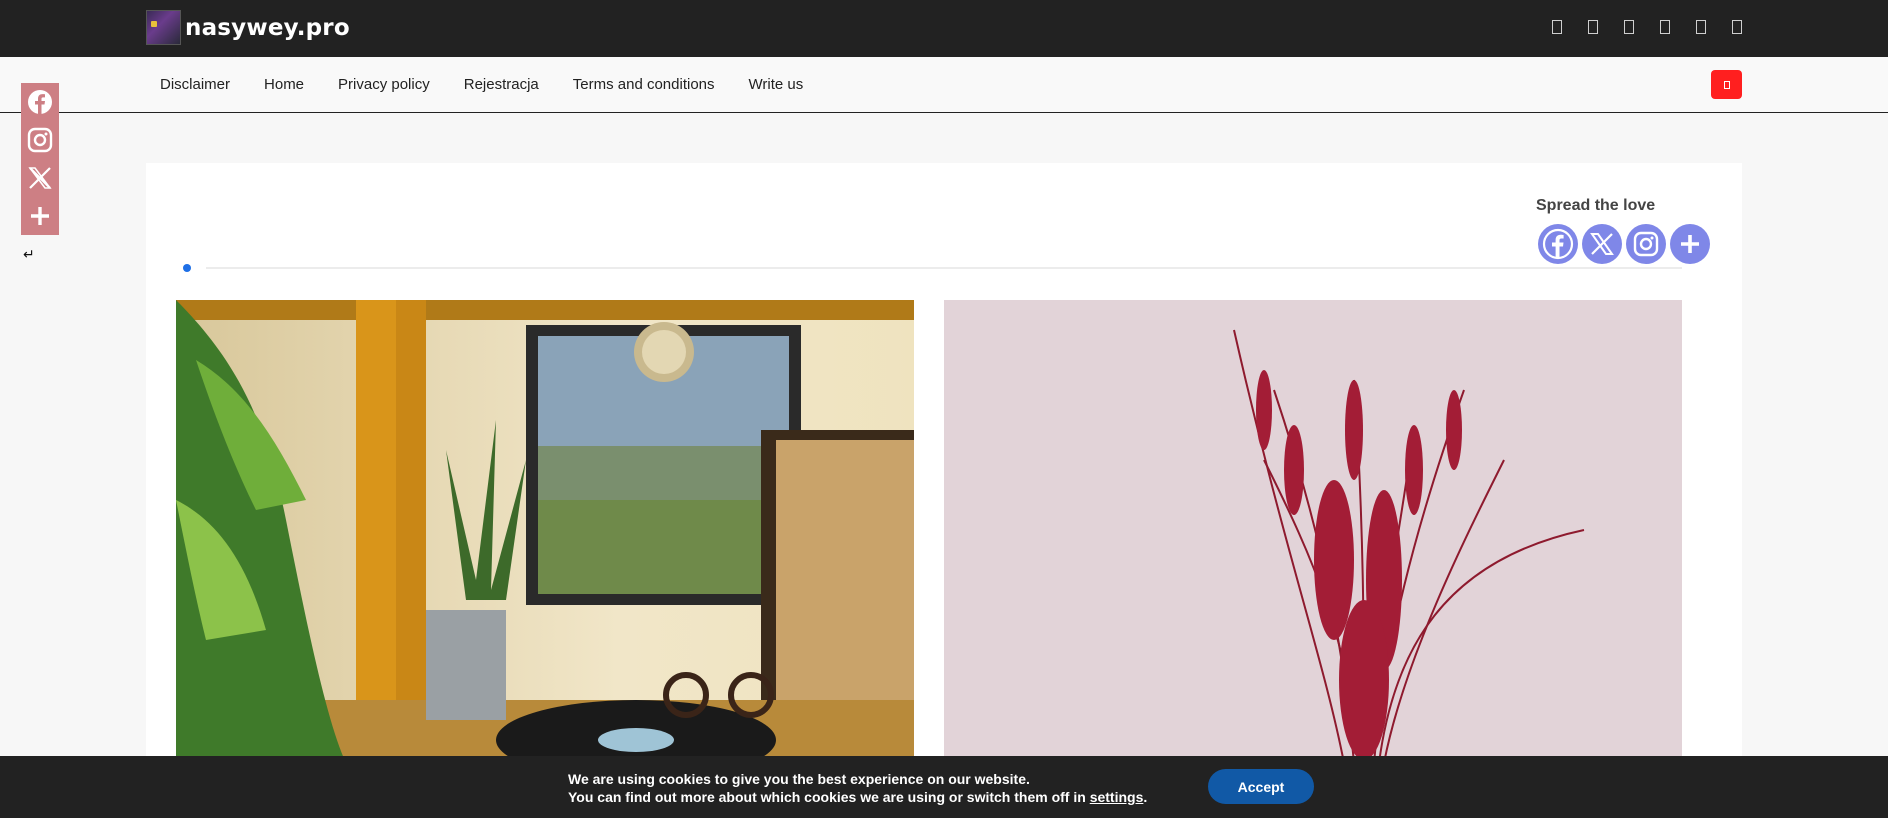 The width and height of the screenshot is (1888, 818). Describe the element at coordinates (776, 84) in the screenshot. I see `nav-item-write-us: Write us` at that location.